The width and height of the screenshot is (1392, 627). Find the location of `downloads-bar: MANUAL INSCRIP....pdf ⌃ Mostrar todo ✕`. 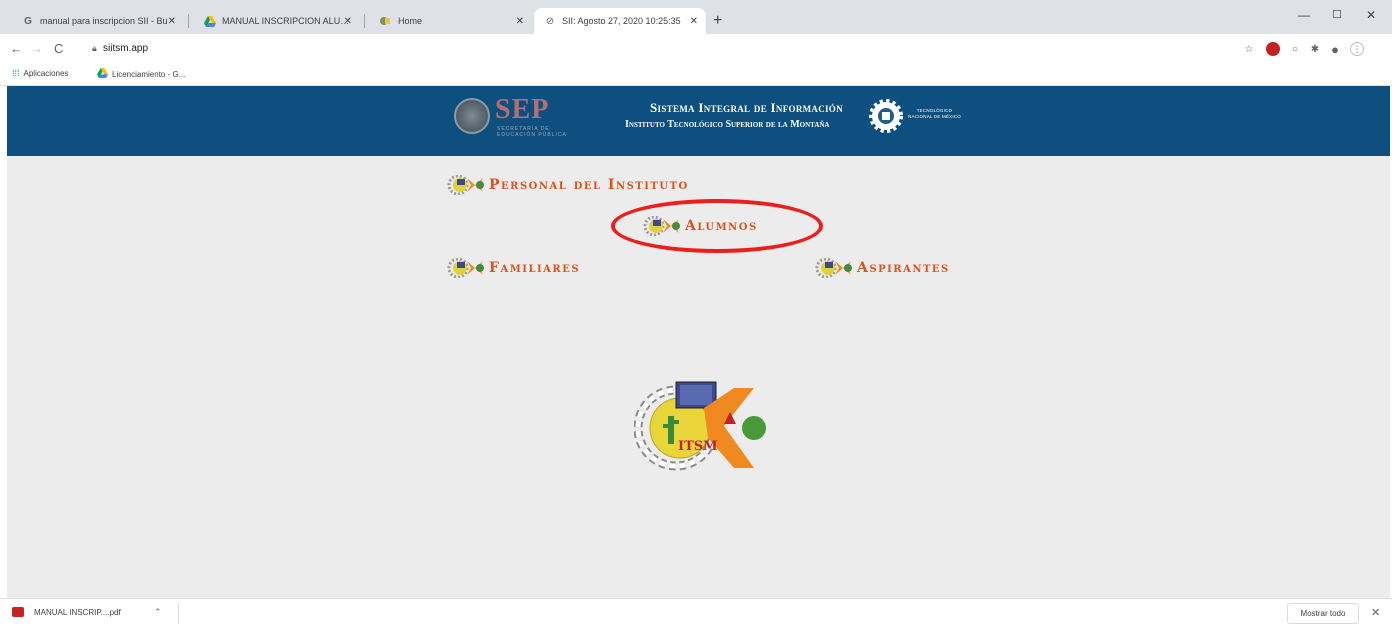

downloads-bar: MANUAL INSCRIP....pdf ⌃ Mostrar todo ✕ is located at coordinates (696, 612).